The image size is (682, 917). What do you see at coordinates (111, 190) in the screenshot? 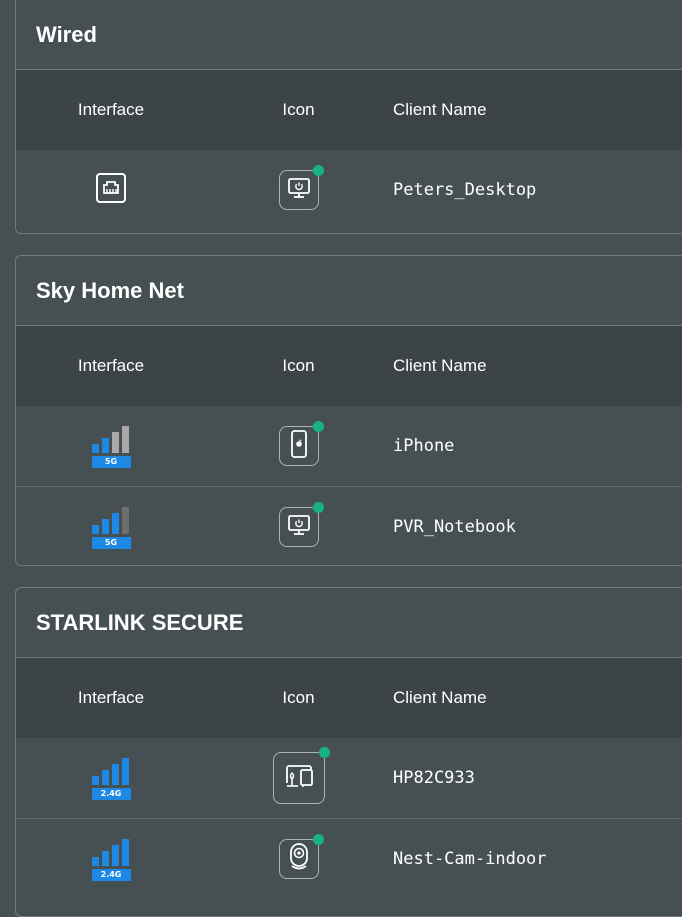
I see `ethernet-port-icon` at bounding box center [111, 190].